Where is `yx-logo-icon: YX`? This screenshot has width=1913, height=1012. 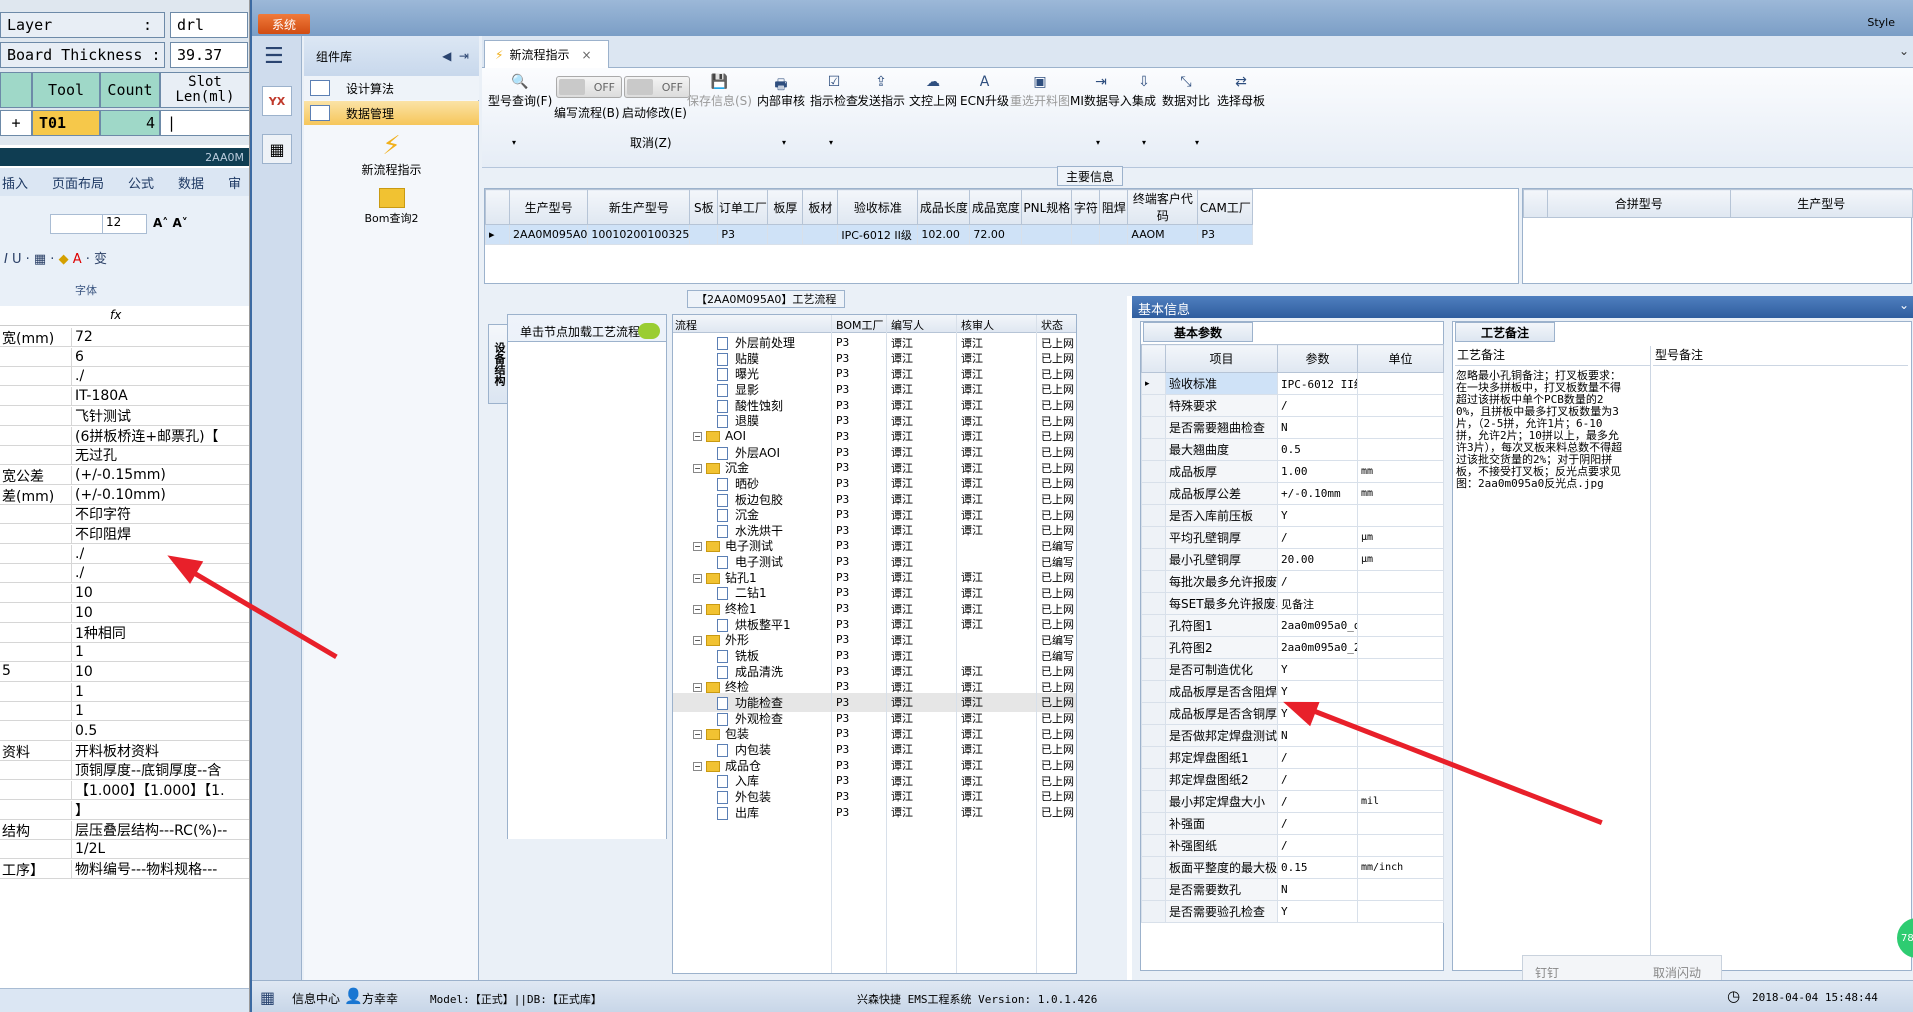 yx-logo-icon: YX is located at coordinates (277, 101).